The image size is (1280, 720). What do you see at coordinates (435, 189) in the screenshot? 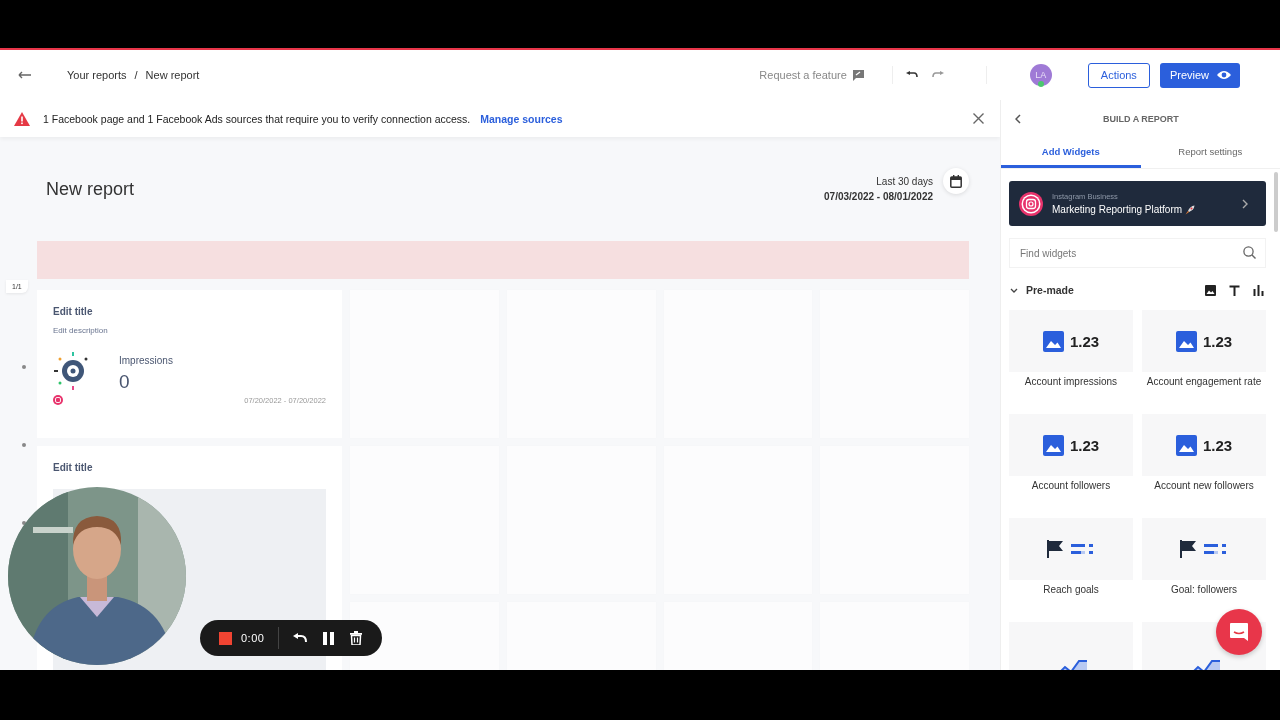
I see `report-title: New report` at bounding box center [435, 189].